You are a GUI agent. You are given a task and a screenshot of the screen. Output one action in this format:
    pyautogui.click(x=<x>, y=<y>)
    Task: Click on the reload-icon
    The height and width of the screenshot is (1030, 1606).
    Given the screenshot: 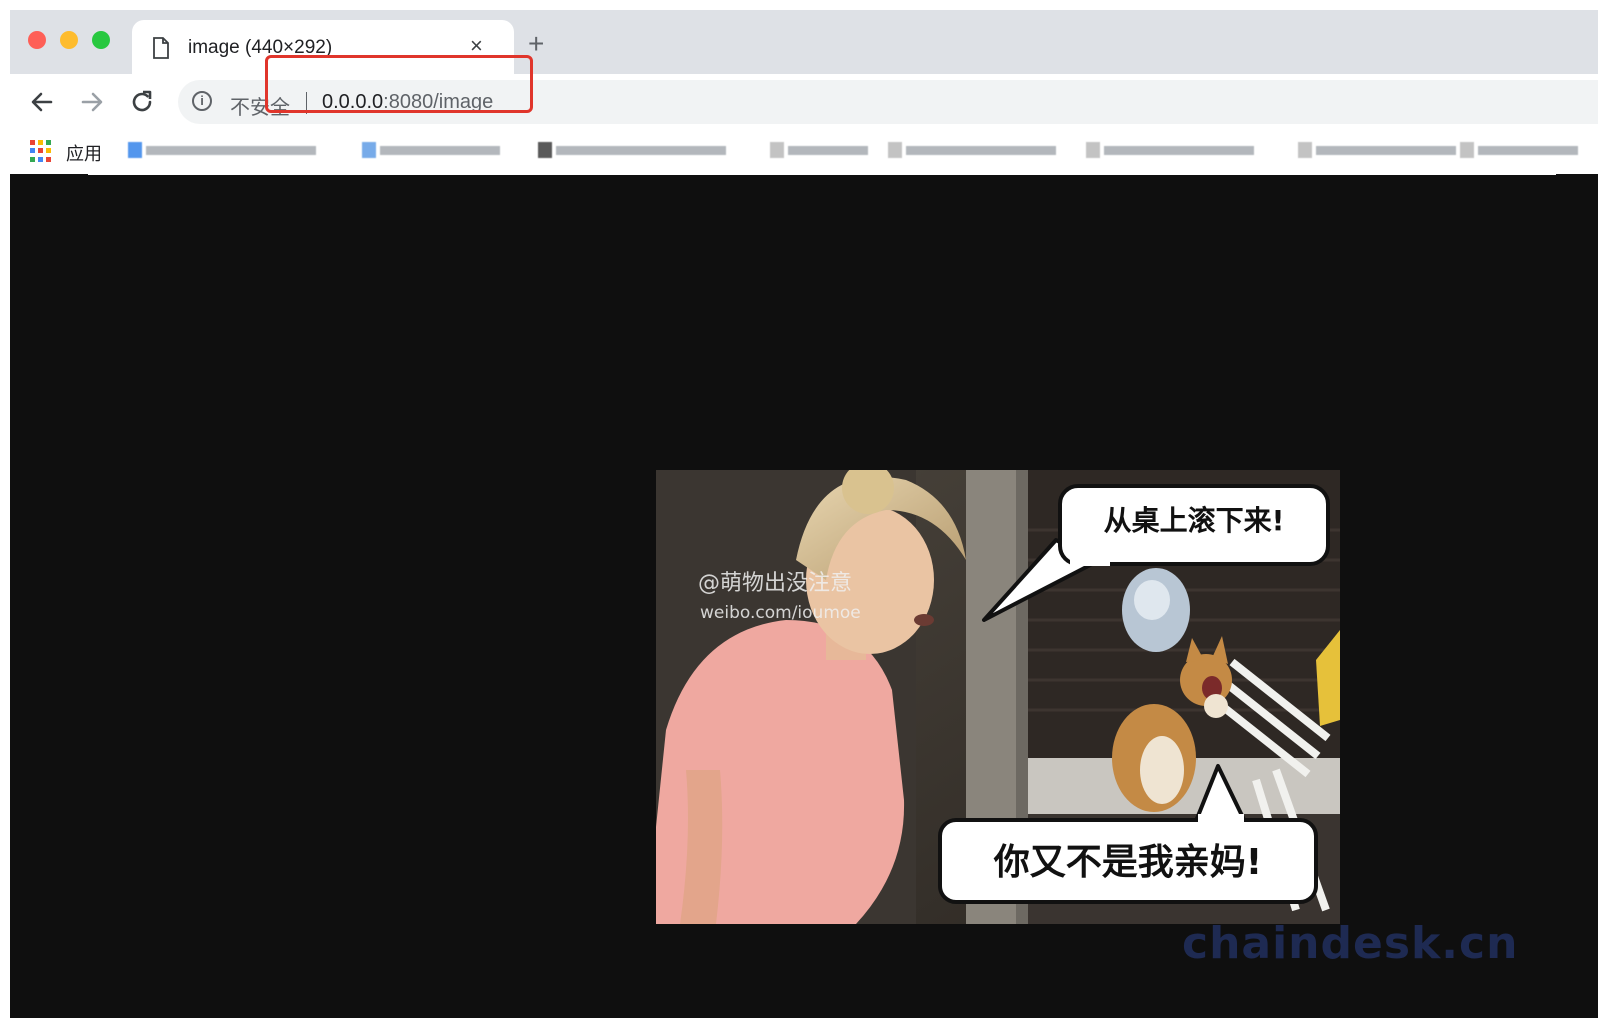 What is the action you would take?
    pyautogui.click(x=142, y=101)
    